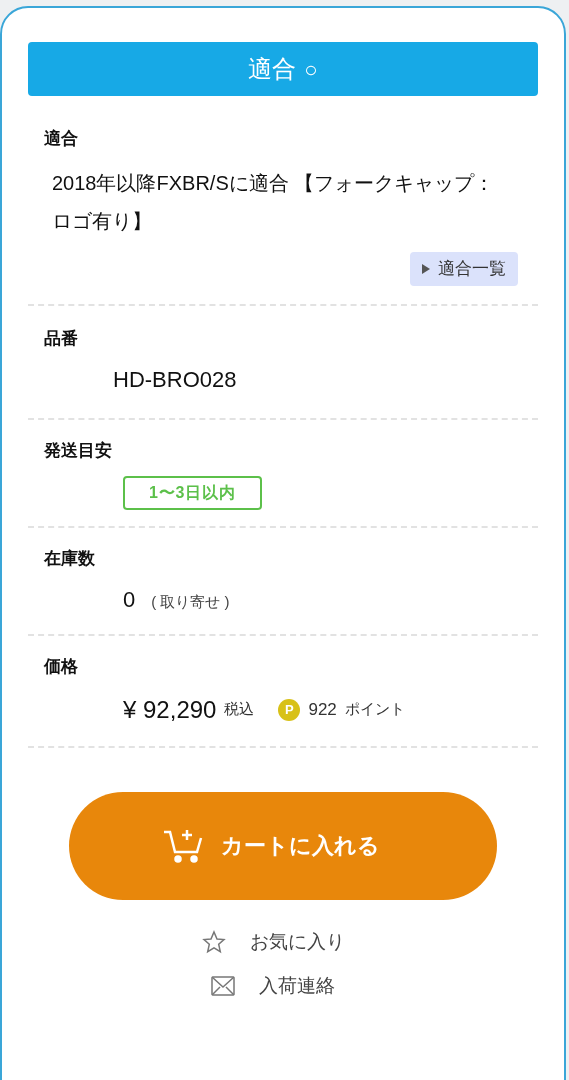 The width and height of the screenshot is (569, 1080). I want to click on fitment-list-button: 適合一覧, so click(464, 268).